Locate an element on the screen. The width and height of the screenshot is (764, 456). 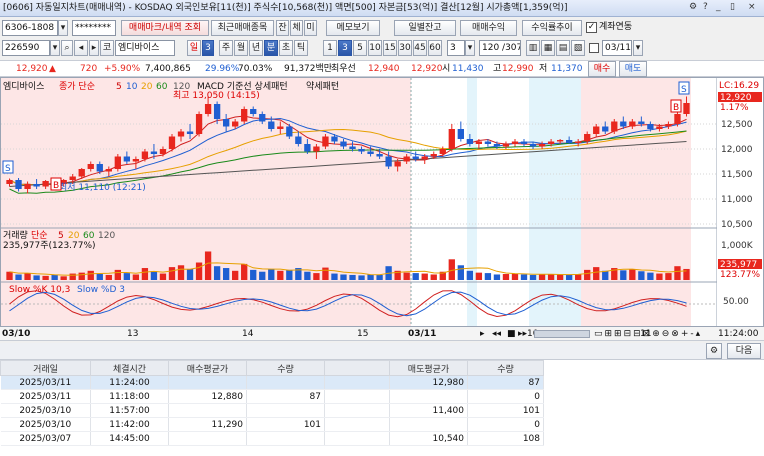
table-row: 2025/03/10 11:57:00 11,400 101 is located at coordinates (272, 410).